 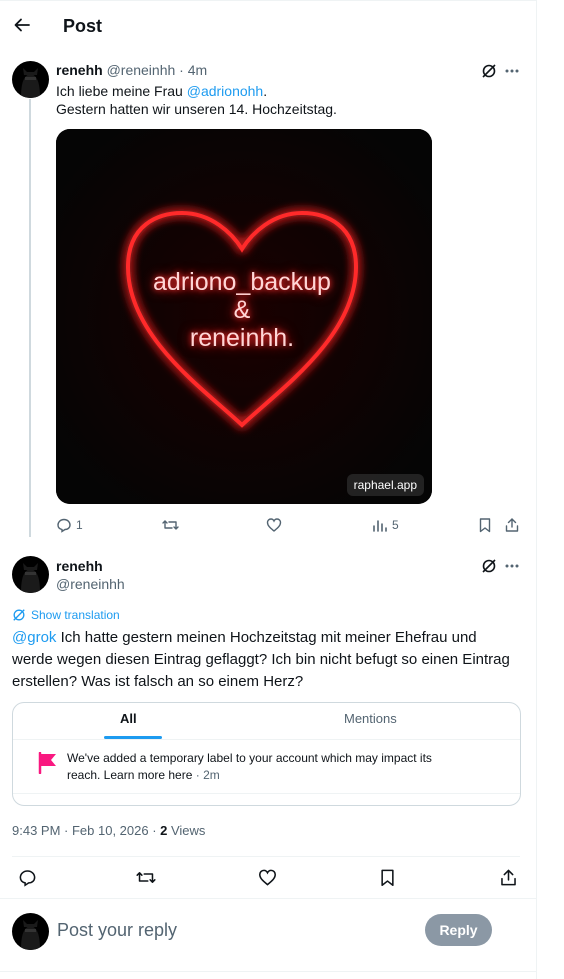 I want to click on share-action, so click(x=512, y=525).